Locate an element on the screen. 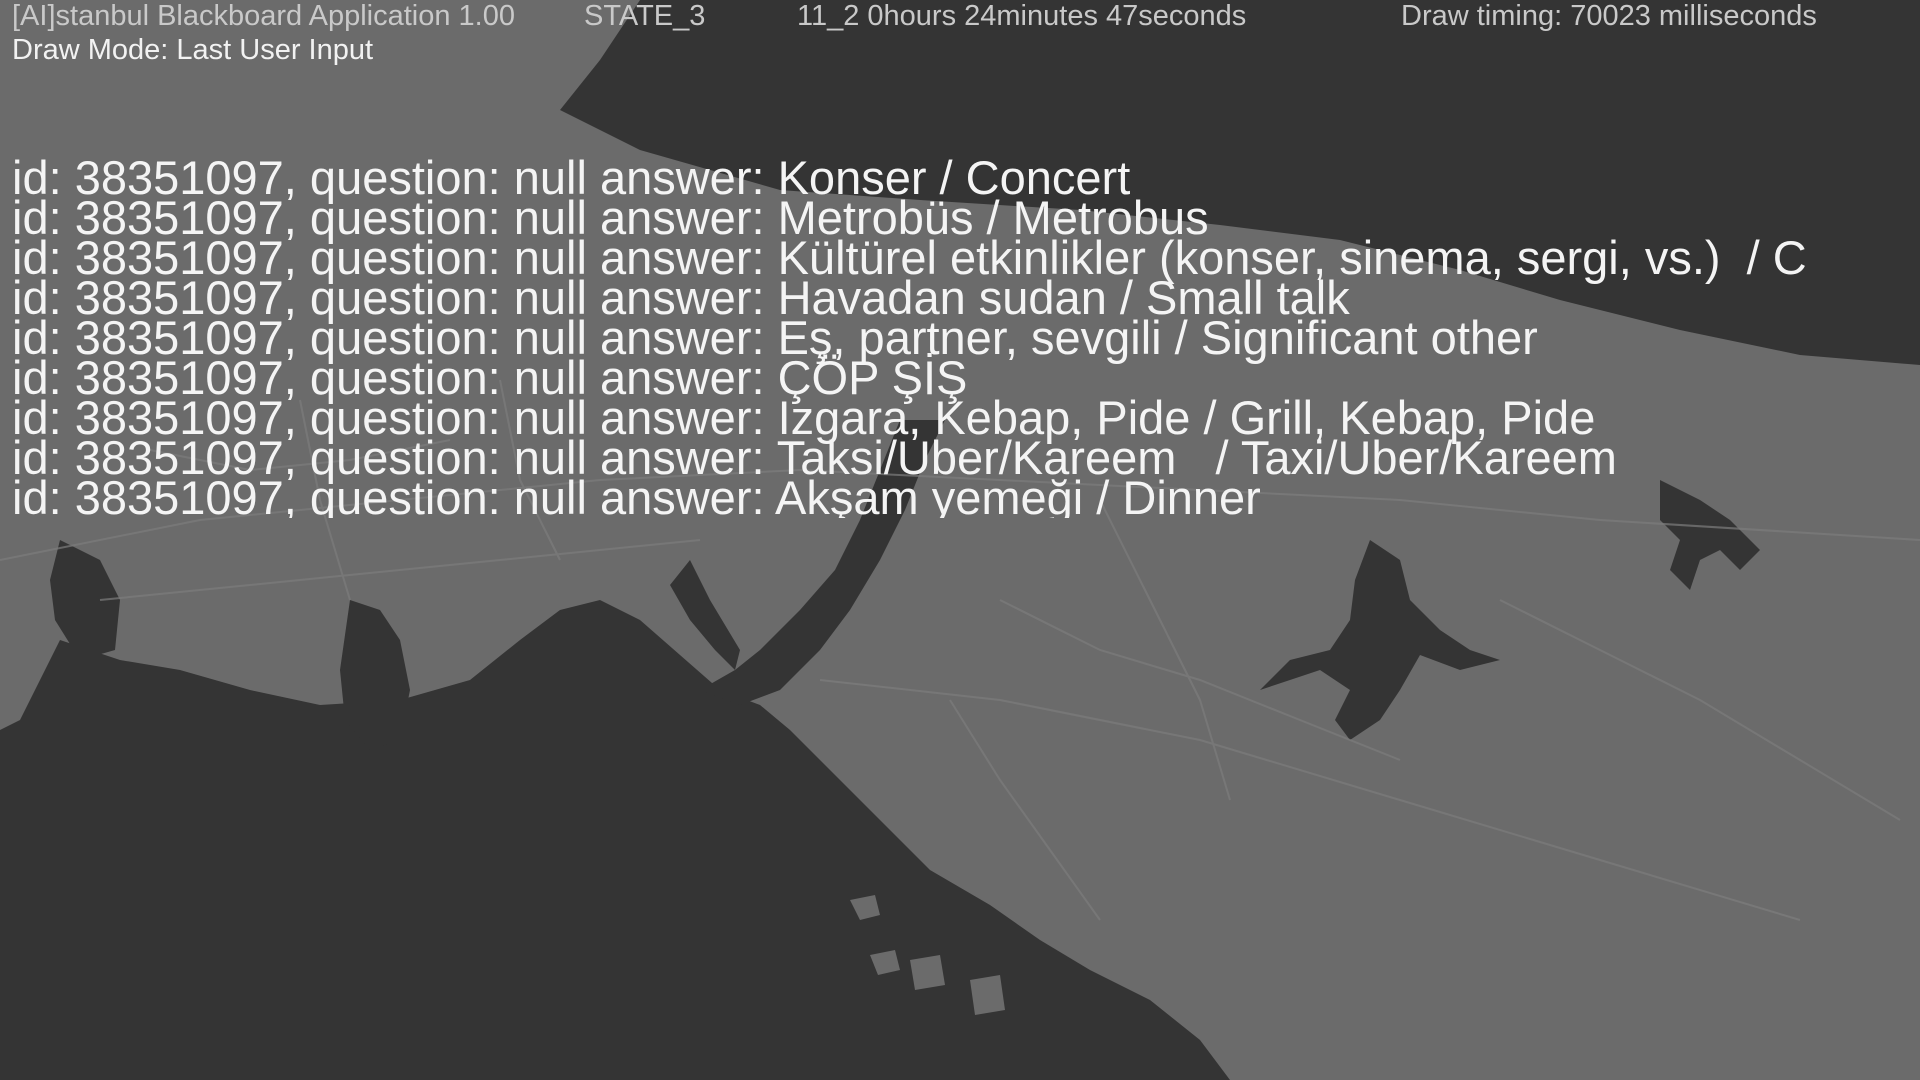 This screenshot has height=1080, width=1920. state-label: STATE_3 is located at coordinates (645, 16).